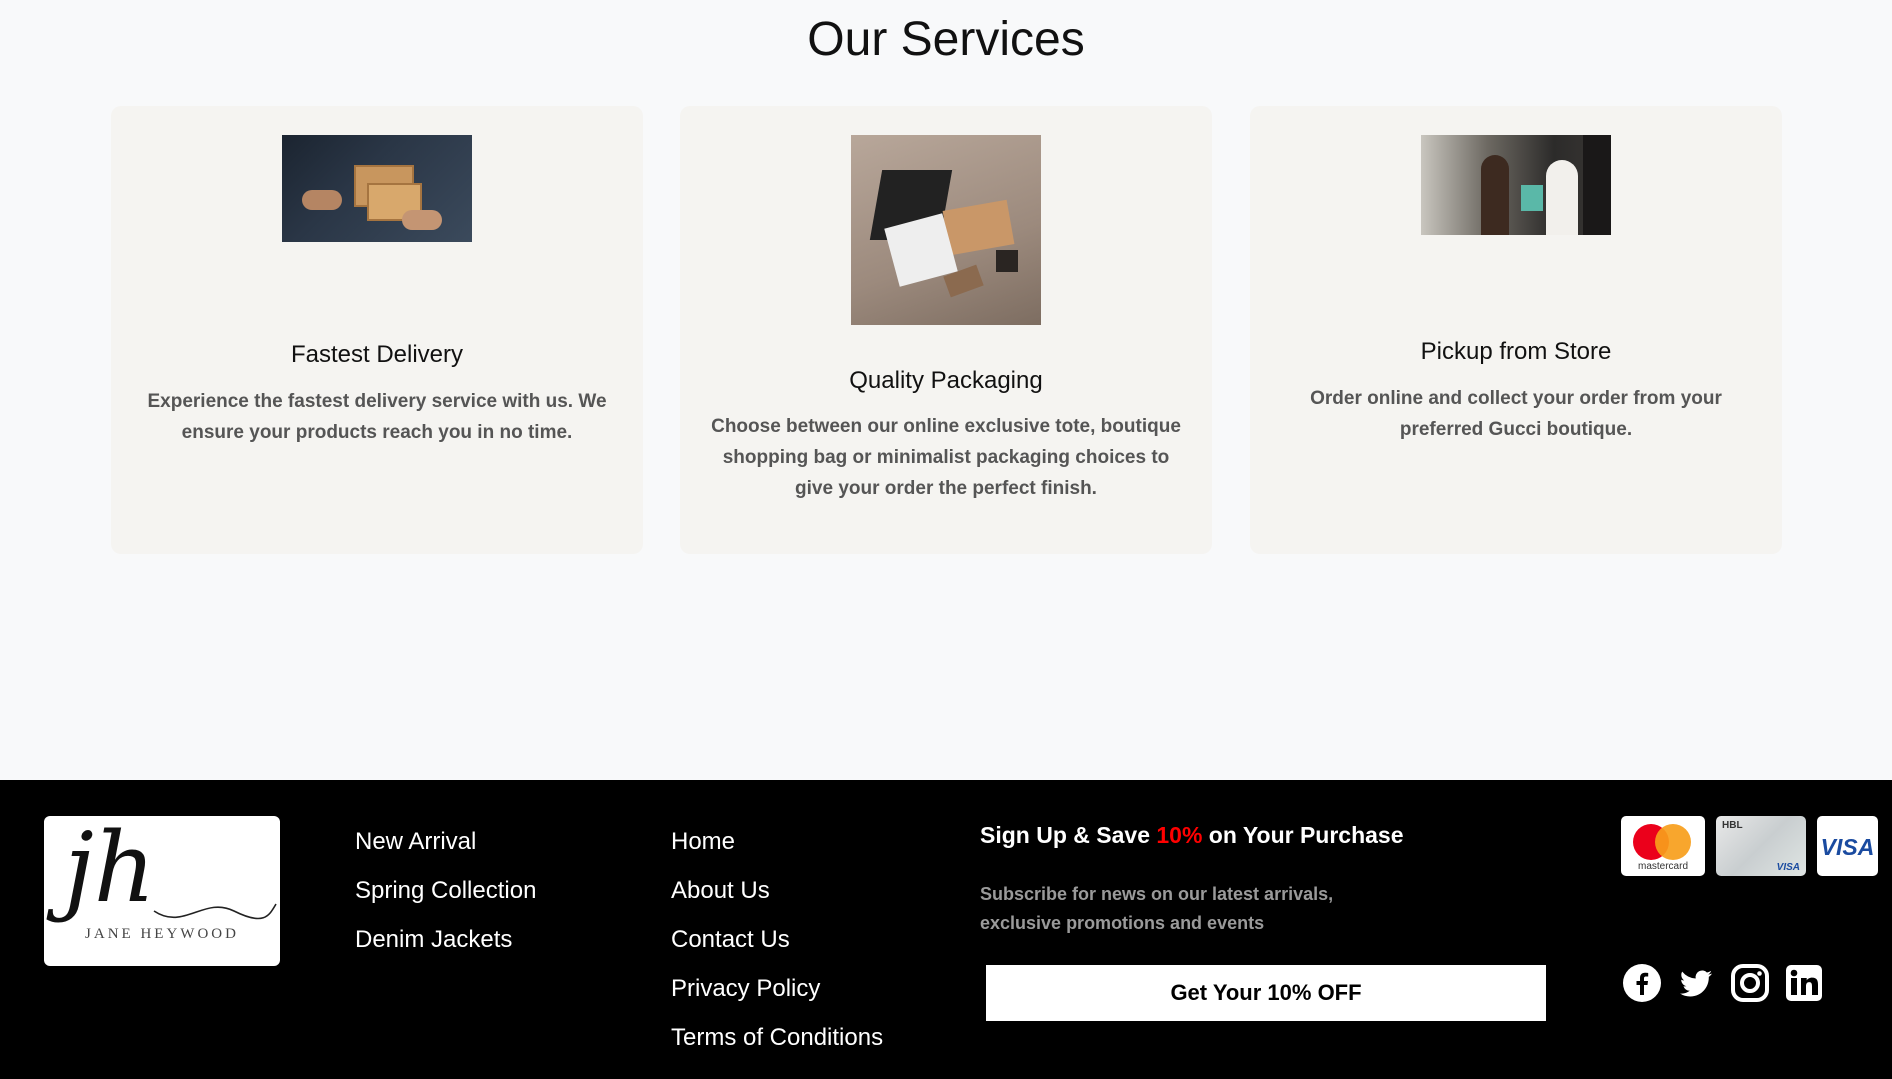 The width and height of the screenshot is (1892, 1079). What do you see at coordinates (1804, 983) in the screenshot?
I see `linkedin-icon` at bounding box center [1804, 983].